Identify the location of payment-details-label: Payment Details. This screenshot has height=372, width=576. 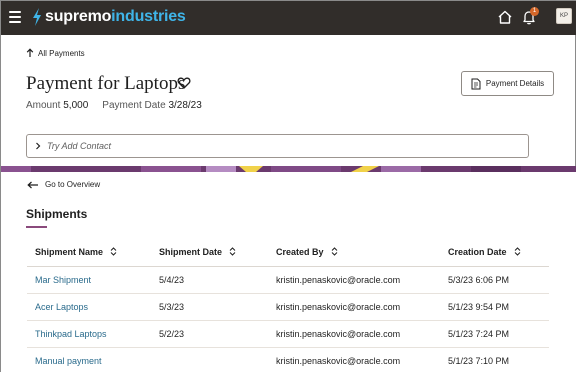
(515, 83).